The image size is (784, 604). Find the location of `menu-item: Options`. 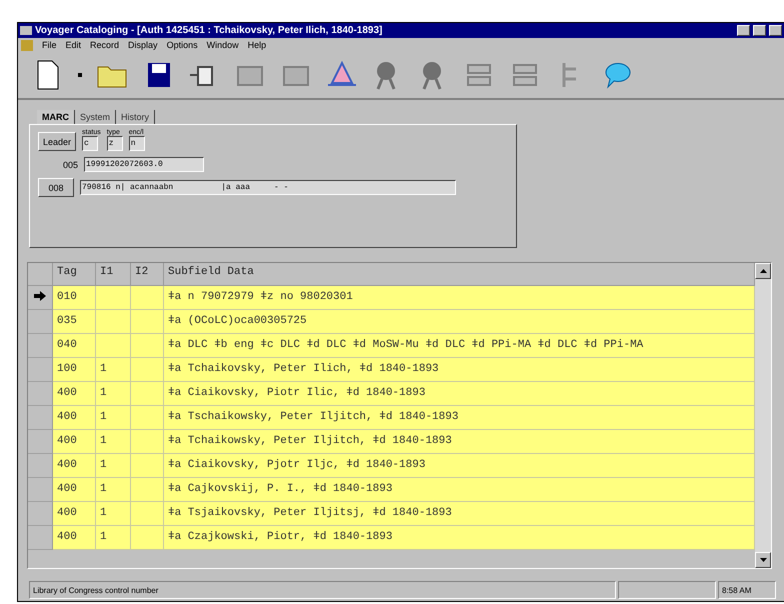

menu-item: Options is located at coordinates (182, 45).